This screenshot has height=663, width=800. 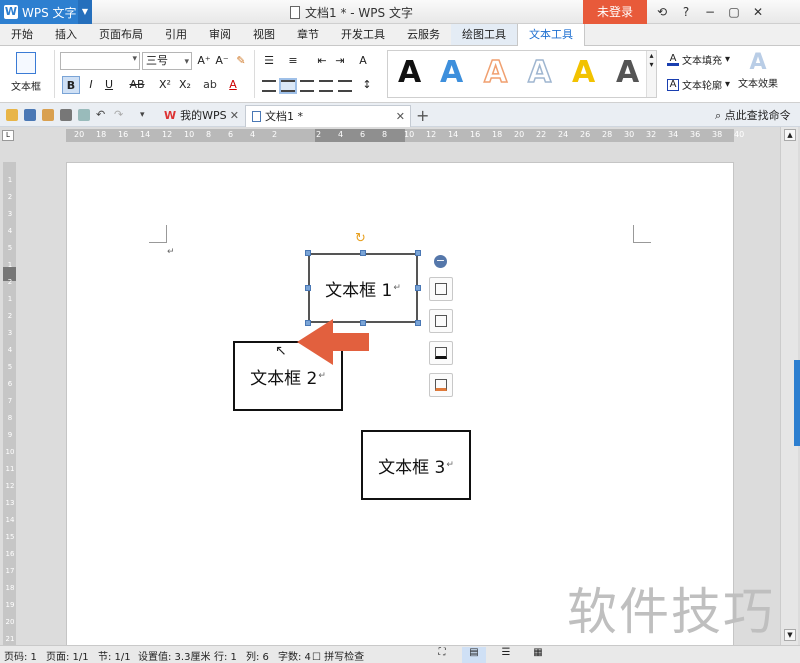 What do you see at coordinates (109, 85) in the screenshot?
I see `underline-button: U` at bounding box center [109, 85].